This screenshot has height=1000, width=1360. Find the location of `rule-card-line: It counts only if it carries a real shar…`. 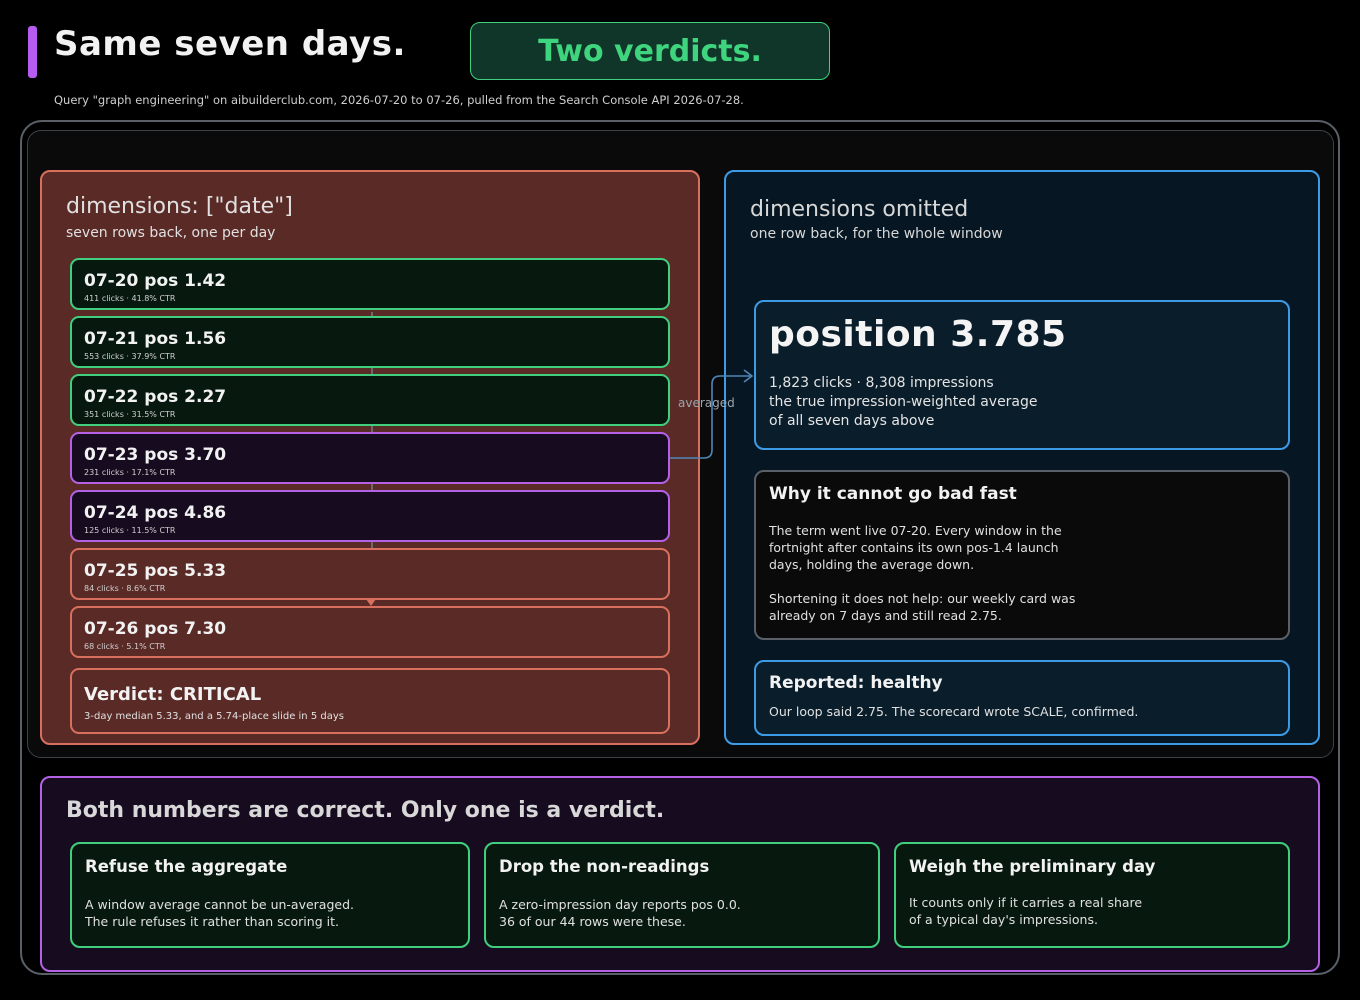

rule-card-line: It counts only if it carries a real shar… is located at coordinates (1026, 902).